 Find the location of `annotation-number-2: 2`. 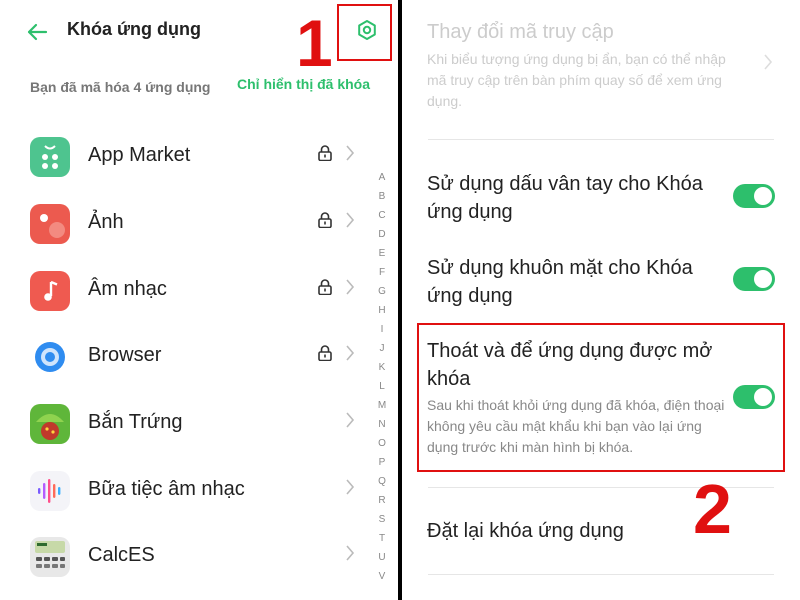

annotation-number-2: 2 is located at coordinates (712, 509).